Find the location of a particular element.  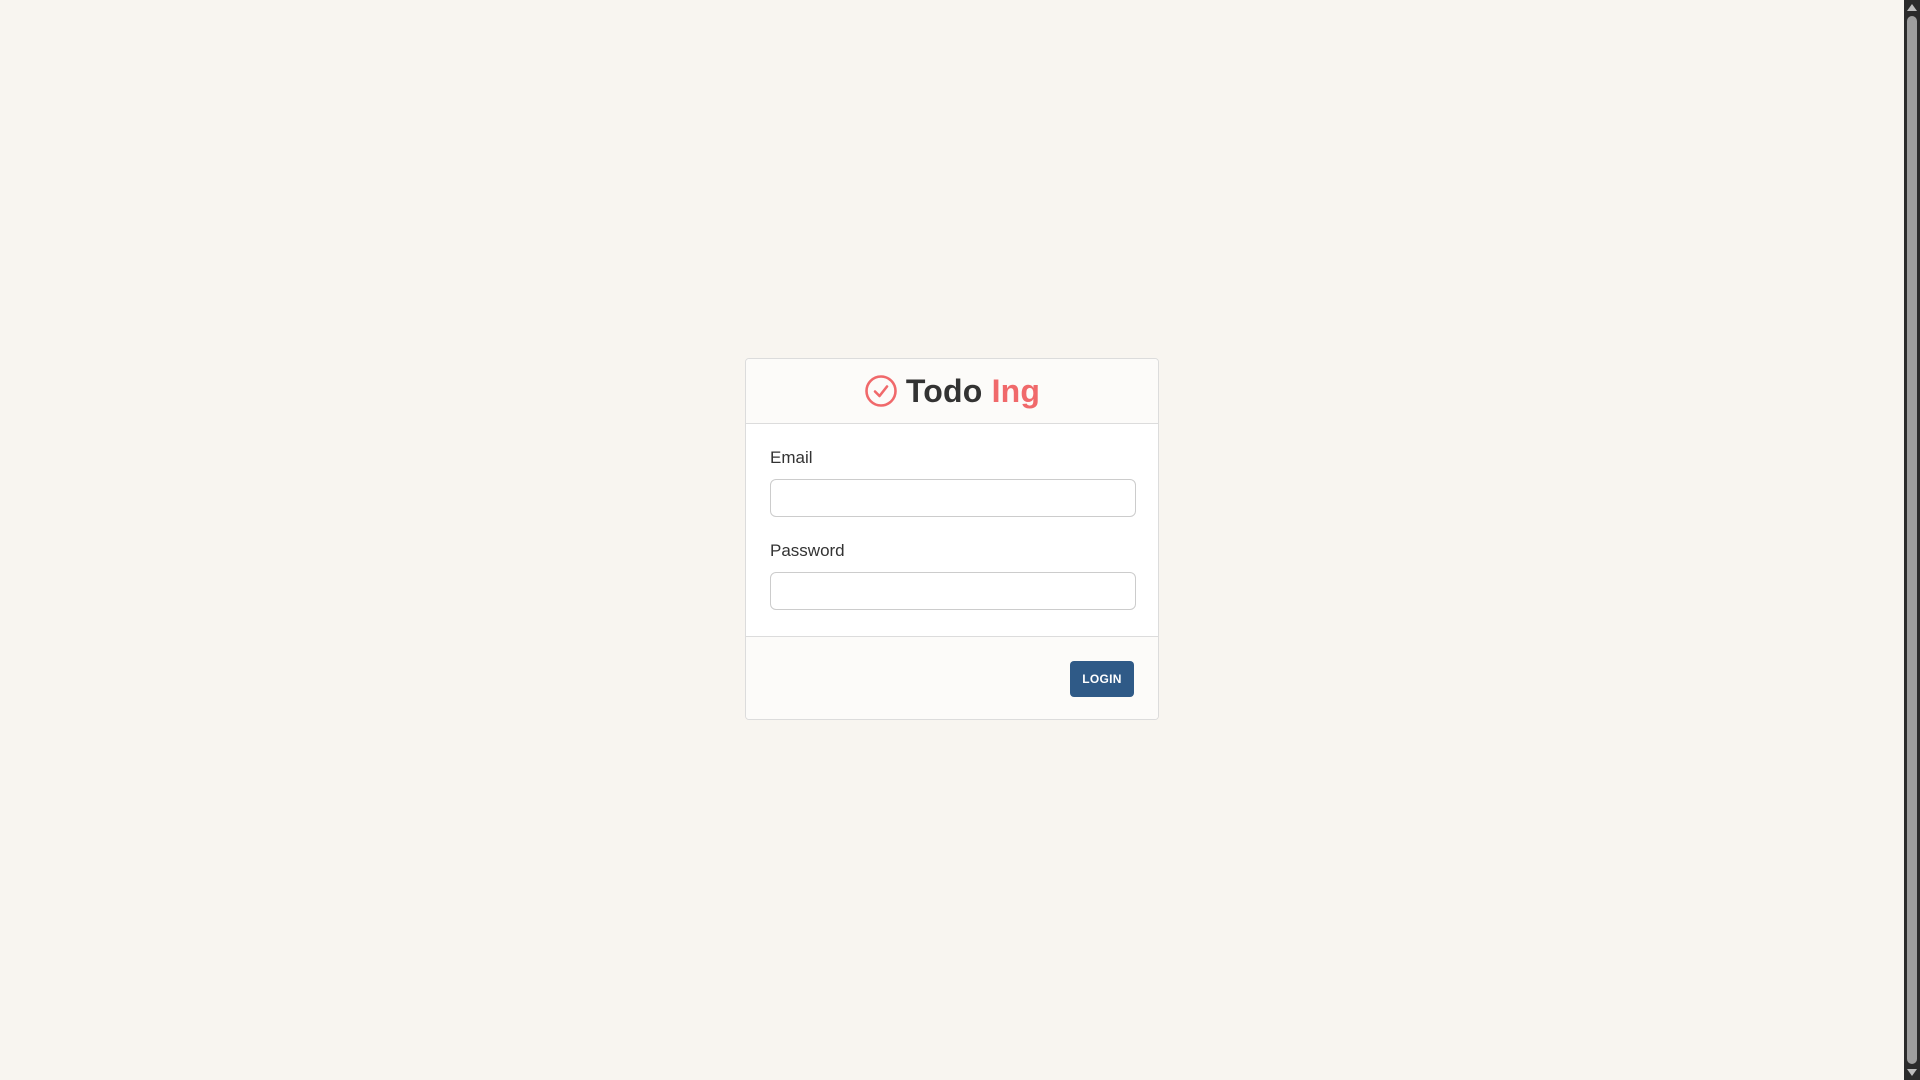

app-logo-text: Todo Ing is located at coordinates (973, 391).